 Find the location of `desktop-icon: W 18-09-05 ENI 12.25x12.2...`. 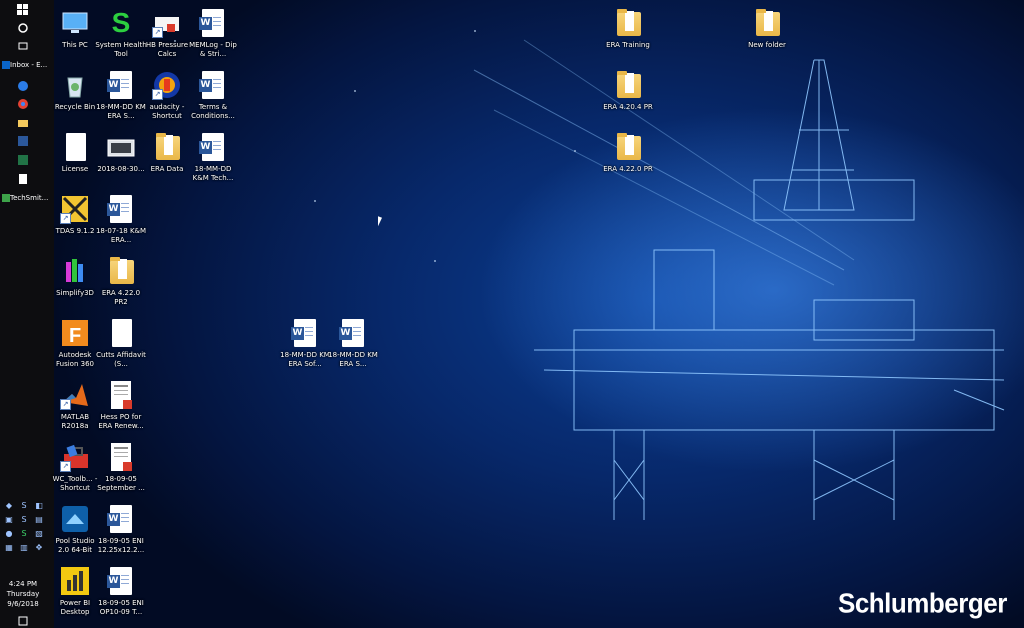

desktop-icon: W 18-09-05 ENI 12.25x12.2... is located at coordinates (121, 529).